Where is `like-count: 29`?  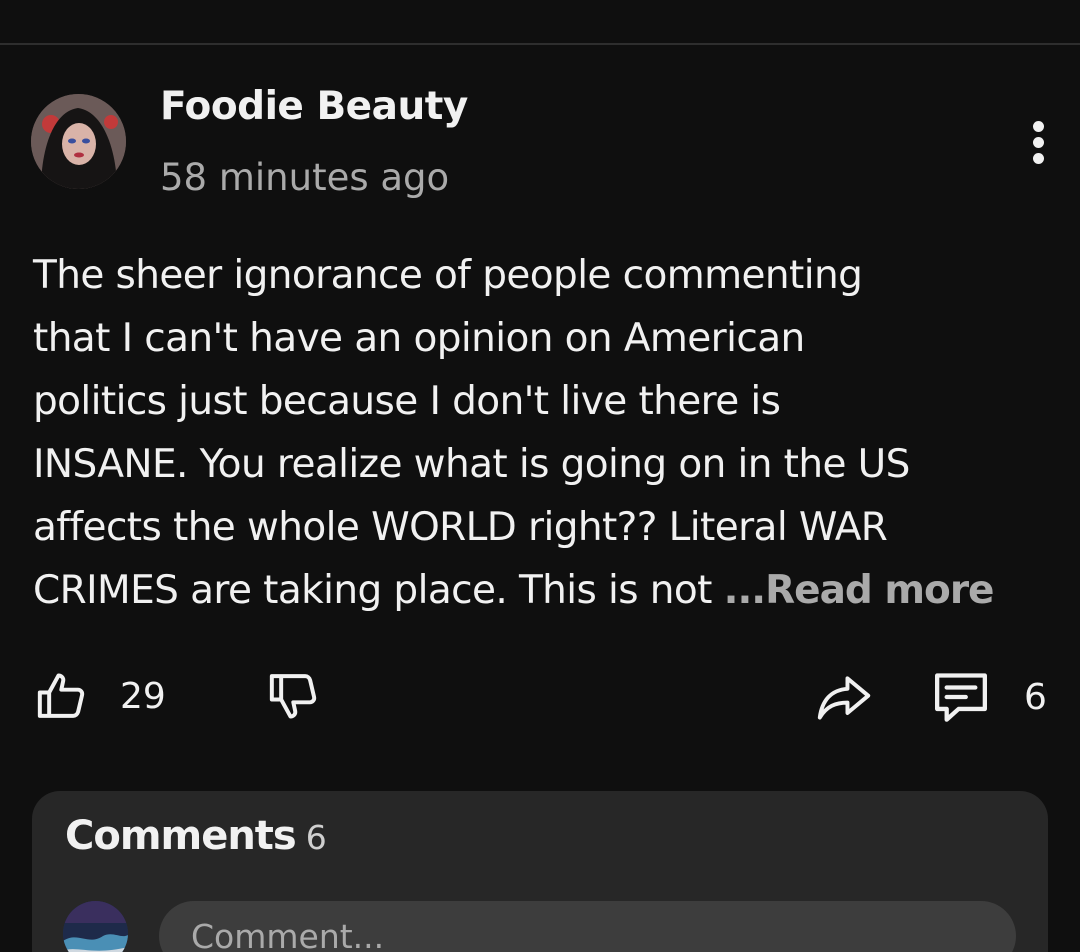
like-count: 29 is located at coordinates (143, 696).